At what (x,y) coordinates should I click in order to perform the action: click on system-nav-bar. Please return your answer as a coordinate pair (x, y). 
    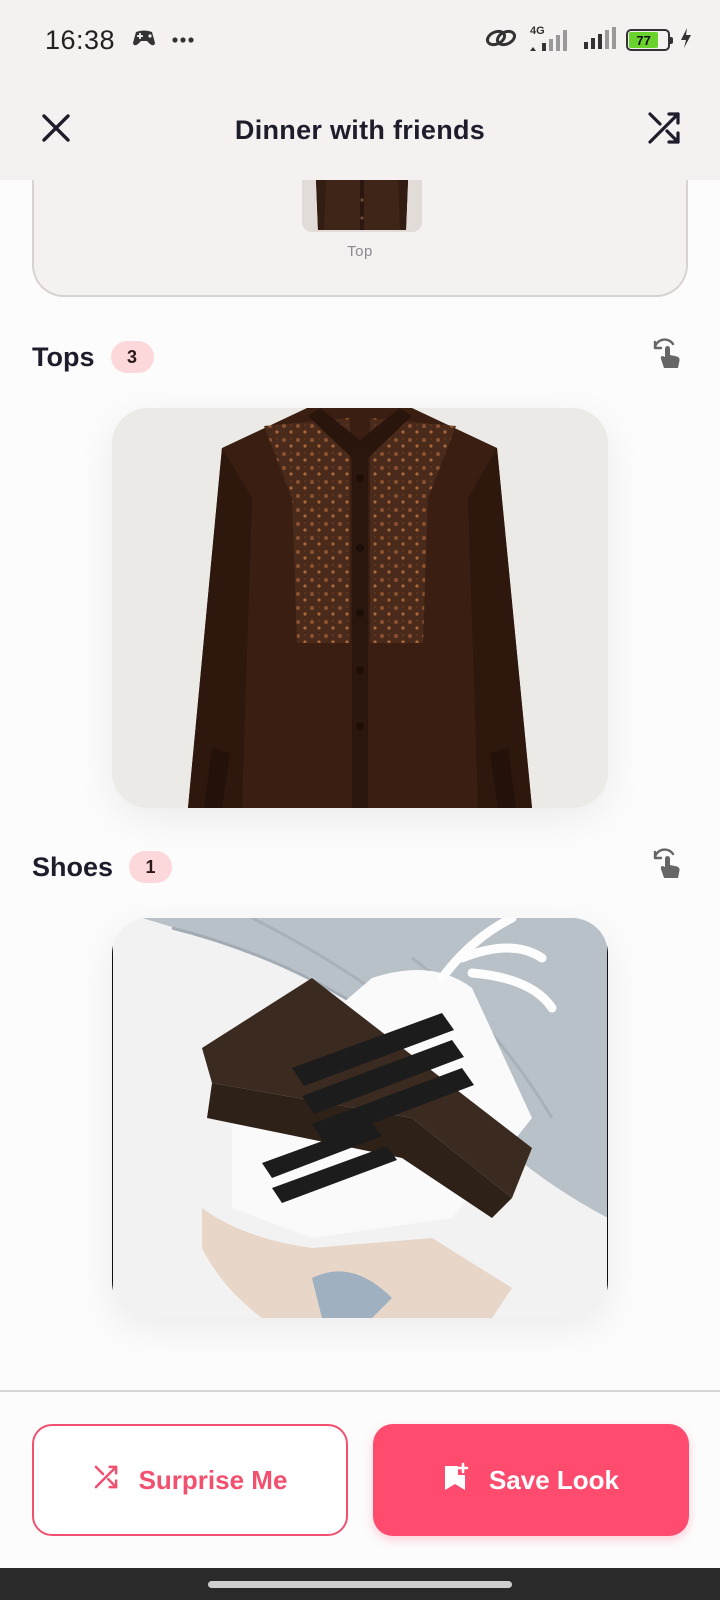
    Looking at the image, I should click on (360, 1584).